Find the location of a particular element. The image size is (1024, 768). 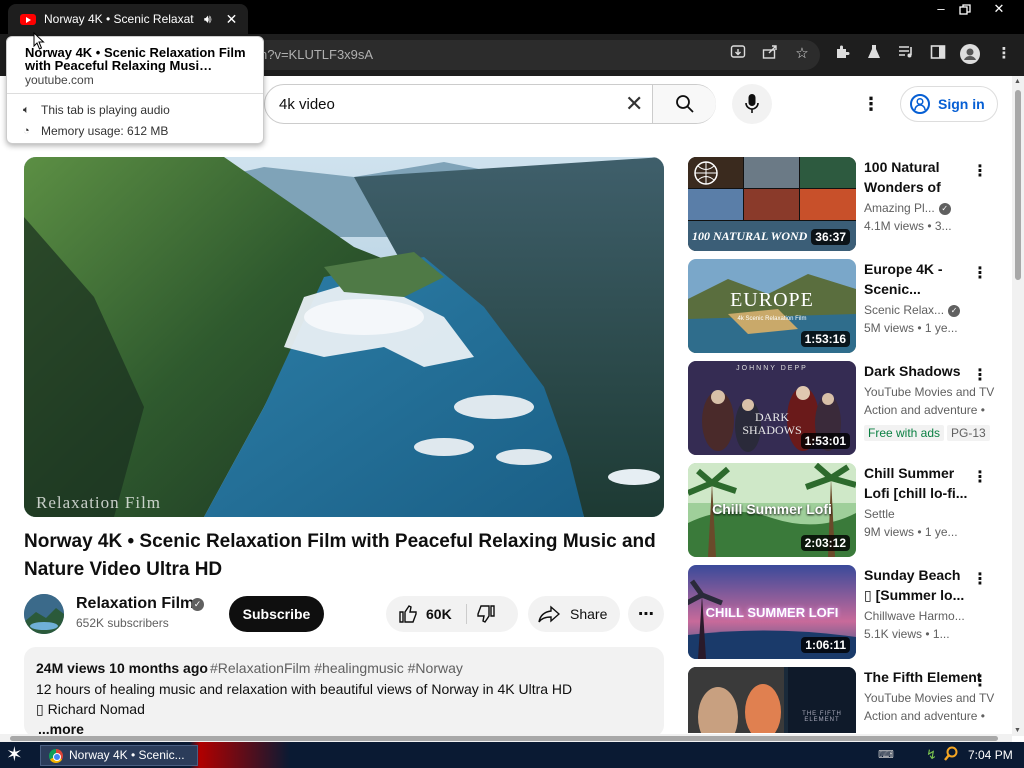

like-divider is located at coordinates (466, 614).